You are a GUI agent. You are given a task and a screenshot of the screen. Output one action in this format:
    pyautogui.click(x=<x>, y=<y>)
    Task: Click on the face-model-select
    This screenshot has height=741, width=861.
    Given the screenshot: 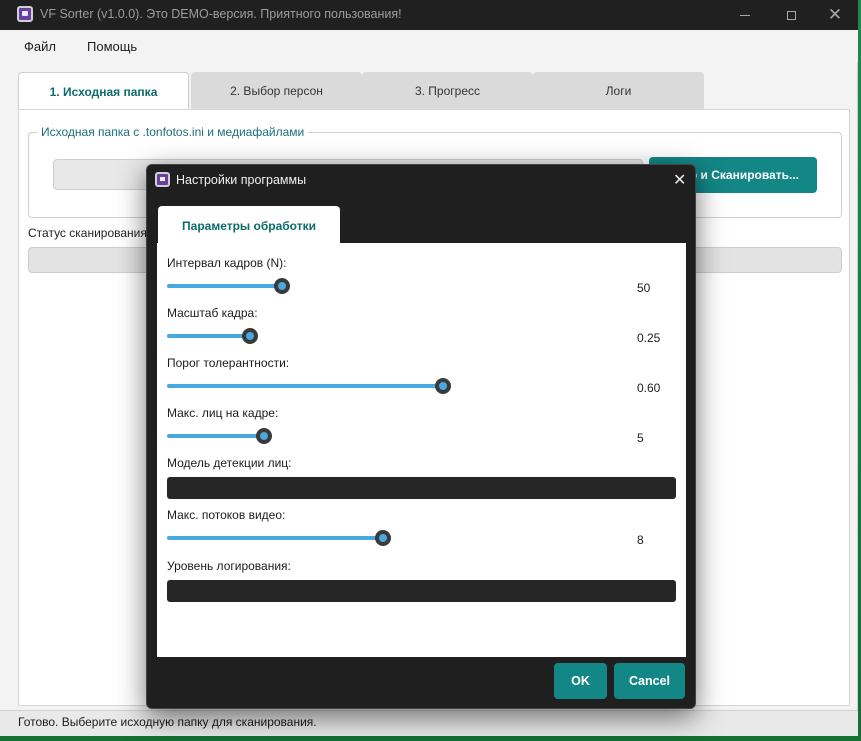 What is the action you would take?
    pyautogui.click(x=421, y=488)
    